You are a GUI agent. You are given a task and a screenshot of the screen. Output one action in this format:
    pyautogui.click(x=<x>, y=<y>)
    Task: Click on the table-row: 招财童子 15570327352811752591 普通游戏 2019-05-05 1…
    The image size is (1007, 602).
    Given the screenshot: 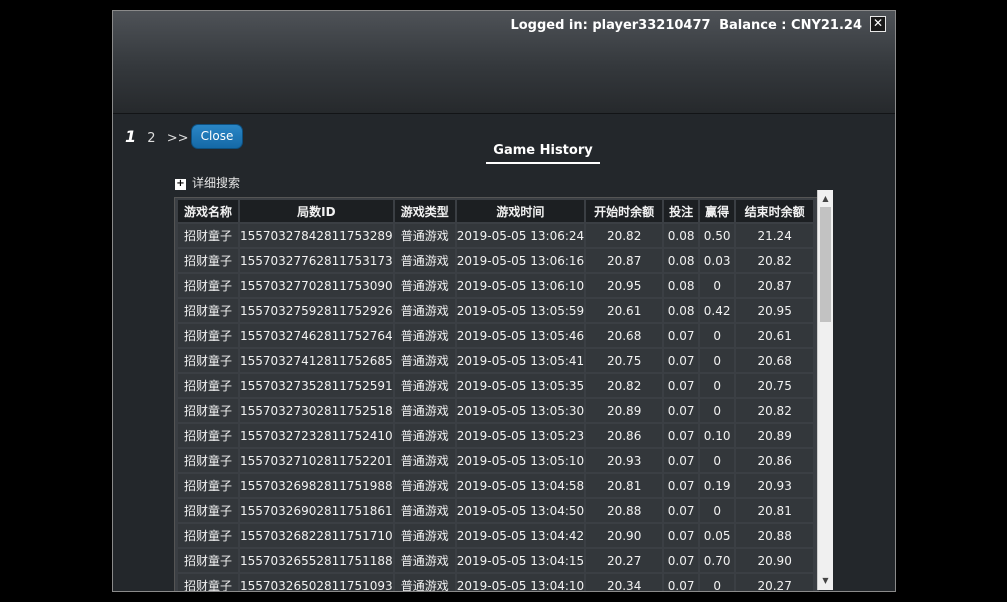 What is the action you would take?
    pyautogui.click(x=496, y=385)
    